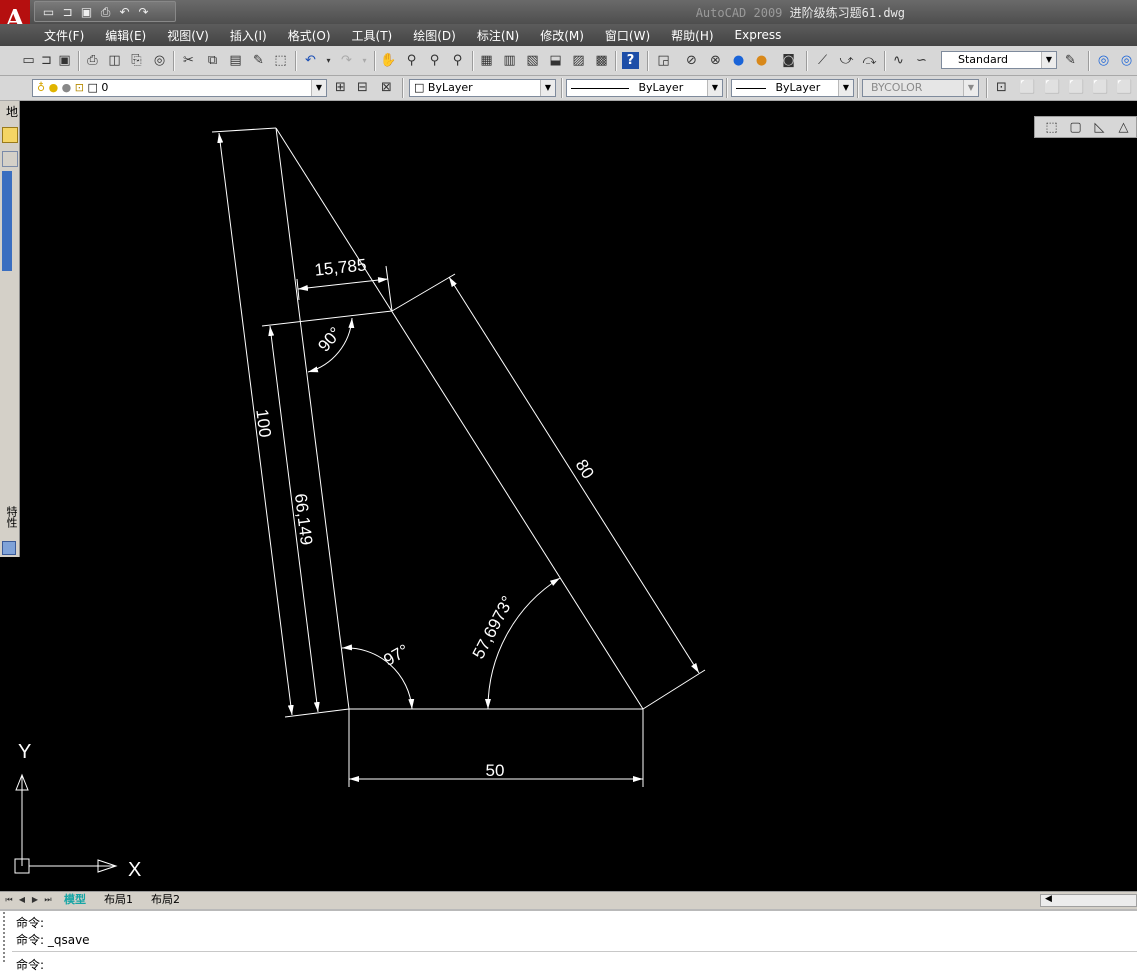 The width and height of the screenshot is (1137, 976). What do you see at coordinates (7, 221) in the screenshot?
I see `palette-scroll` at bounding box center [7, 221].